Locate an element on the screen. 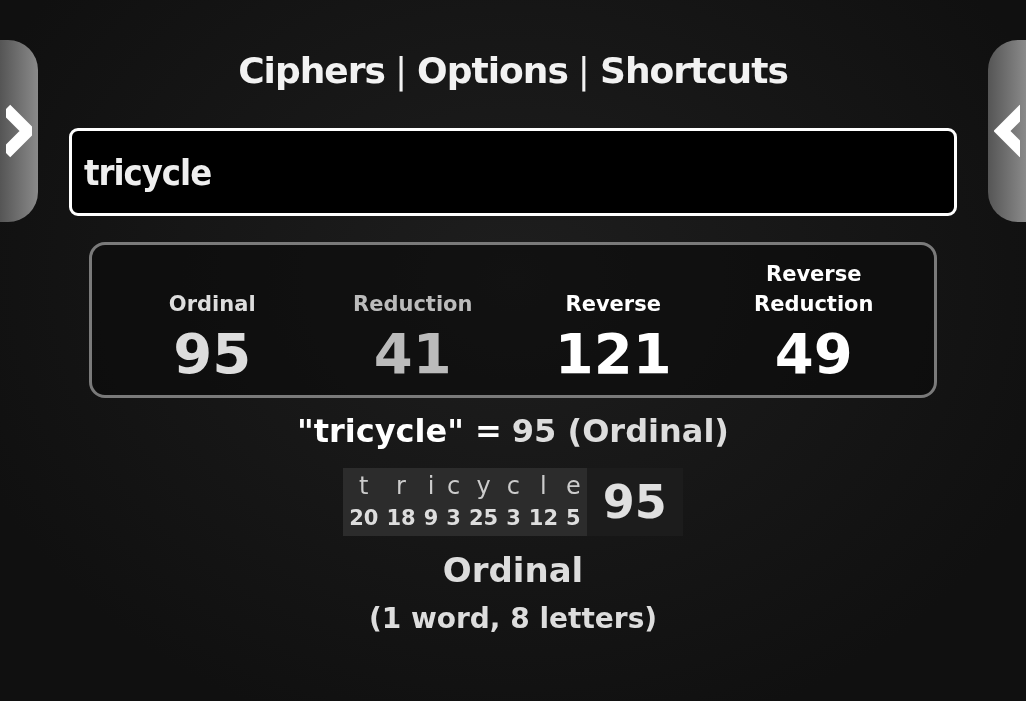 The height and width of the screenshot is (701, 1026). letter-value: 18 is located at coordinates (401, 518).